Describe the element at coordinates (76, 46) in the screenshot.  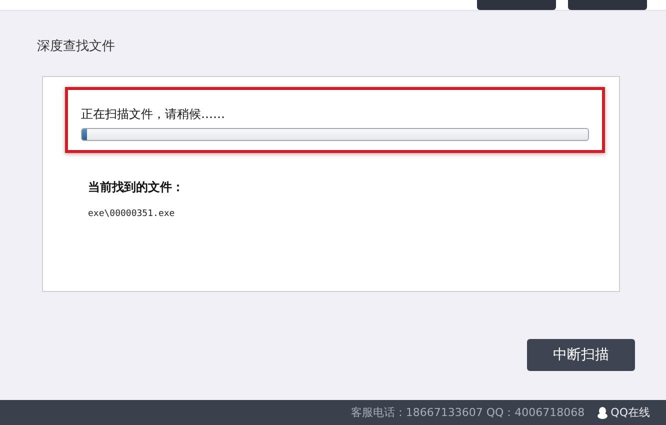
I see `page-title: 深度查找文件` at that location.